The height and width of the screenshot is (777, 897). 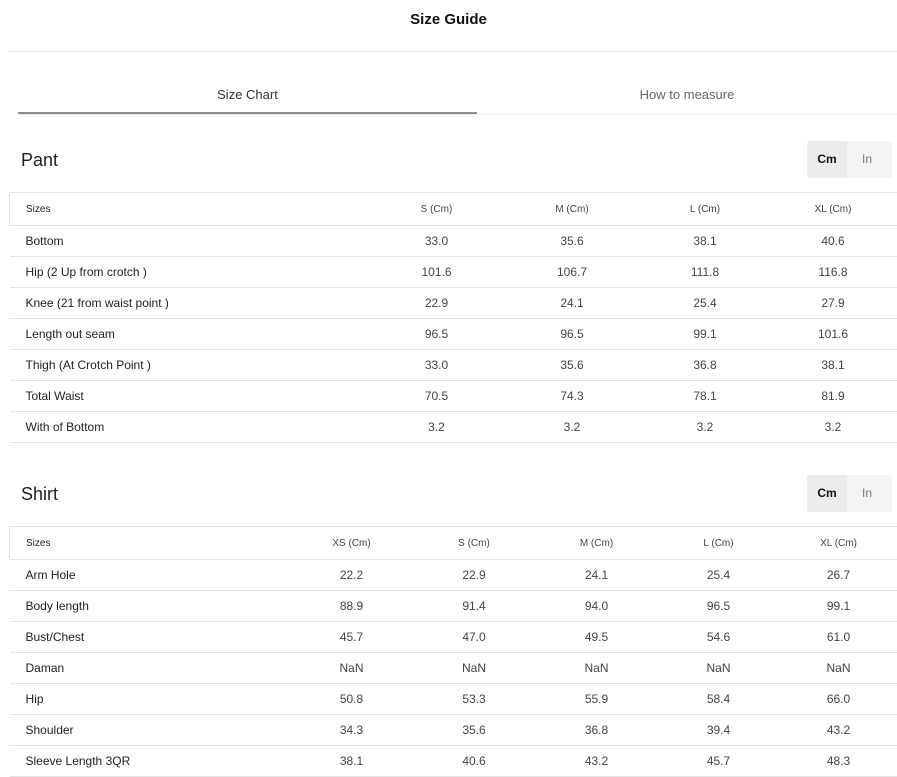 What do you see at coordinates (705, 272) in the screenshot?
I see `measurement-value: 111.8` at bounding box center [705, 272].